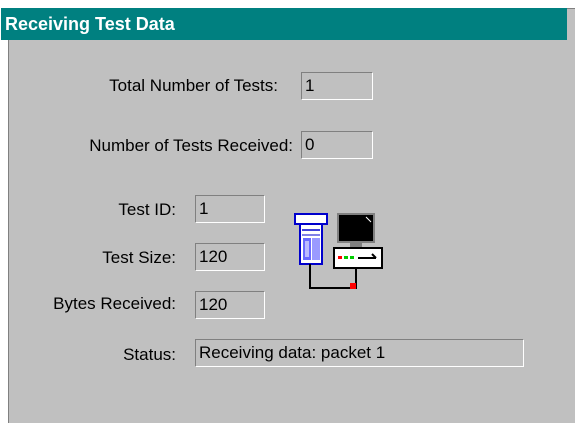 This screenshot has width=575, height=423. I want to click on total-tests-label: Total Number of Tests:, so click(193, 85).